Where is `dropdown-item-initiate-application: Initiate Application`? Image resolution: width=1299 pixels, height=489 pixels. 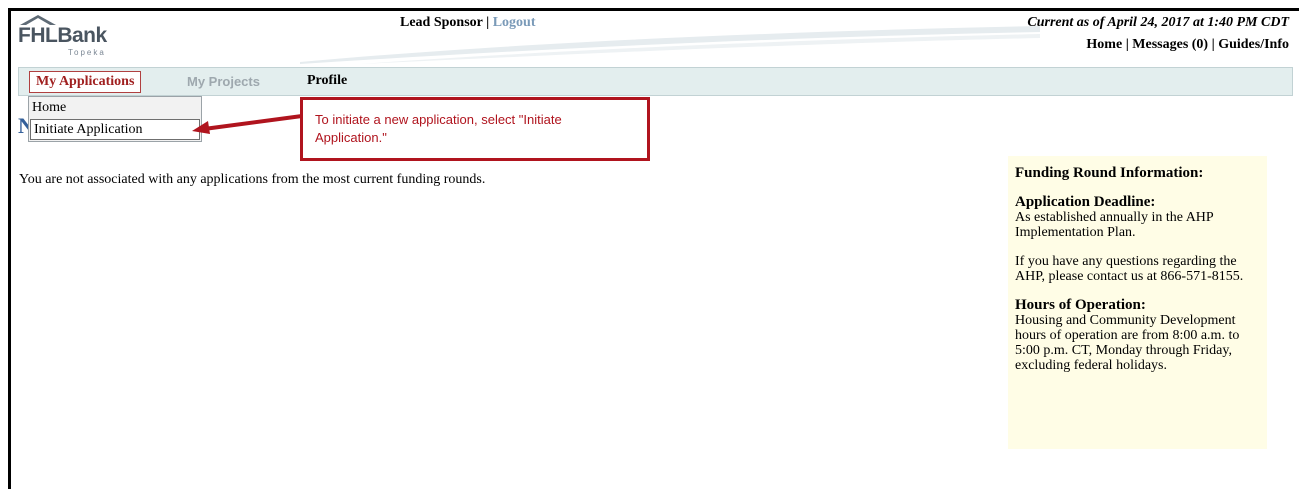
dropdown-item-initiate-application: Initiate Application is located at coordinates (115, 129).